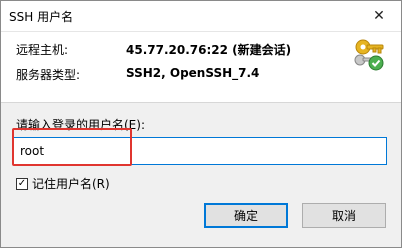 The width and height of the screenshot is (402, 248). What do you see at coordinates (41, 17) in the screenshot?
I see `window-title: SSH 用户名` at bounding box center [41, 17].